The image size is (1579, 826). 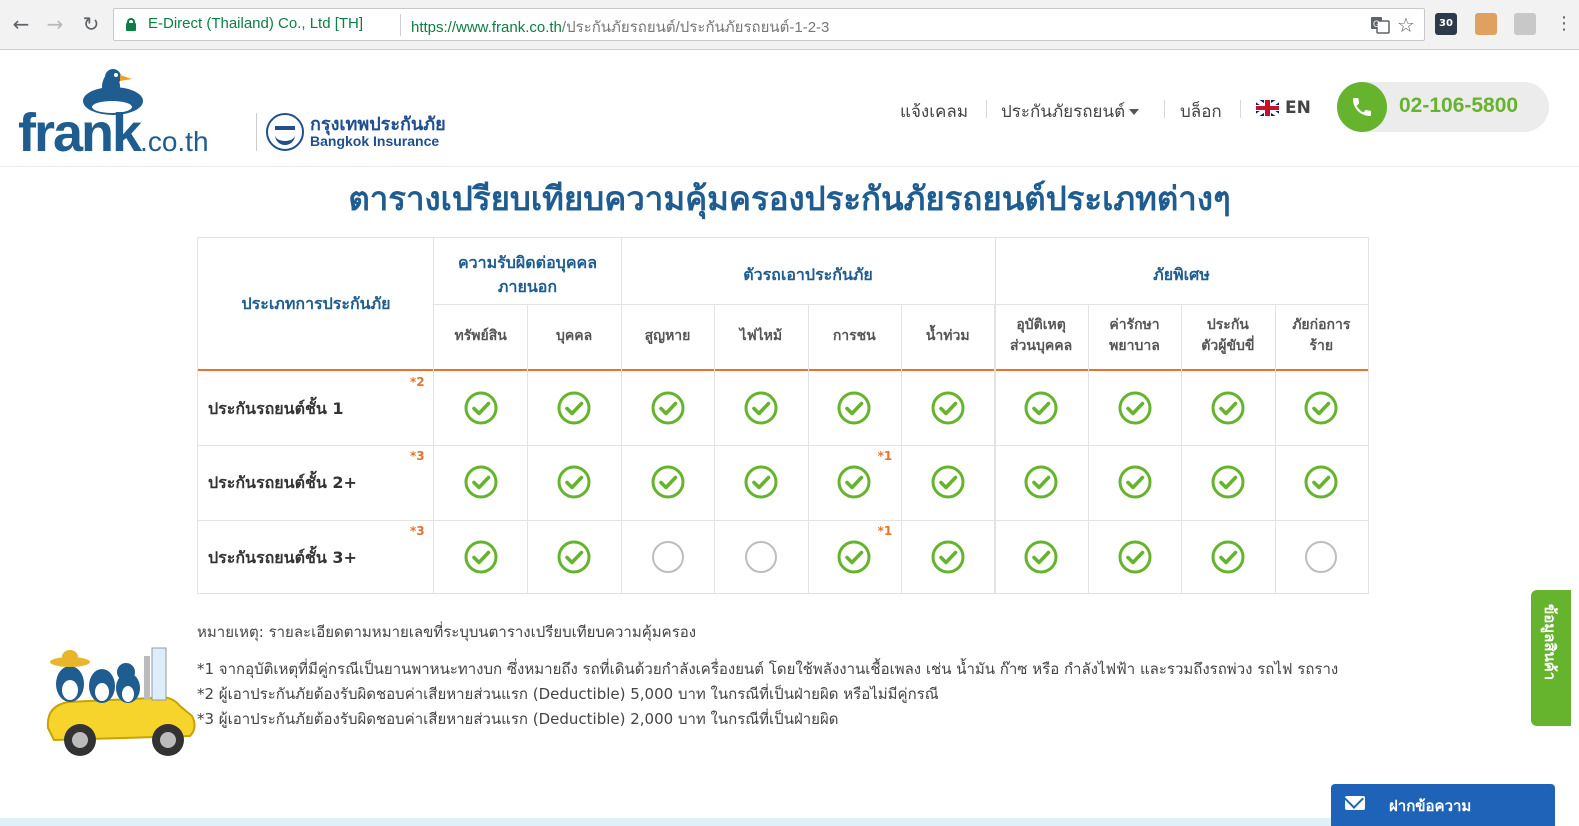 I want to click on frank-logo: frank.co.th, so click(x=133, y=114).